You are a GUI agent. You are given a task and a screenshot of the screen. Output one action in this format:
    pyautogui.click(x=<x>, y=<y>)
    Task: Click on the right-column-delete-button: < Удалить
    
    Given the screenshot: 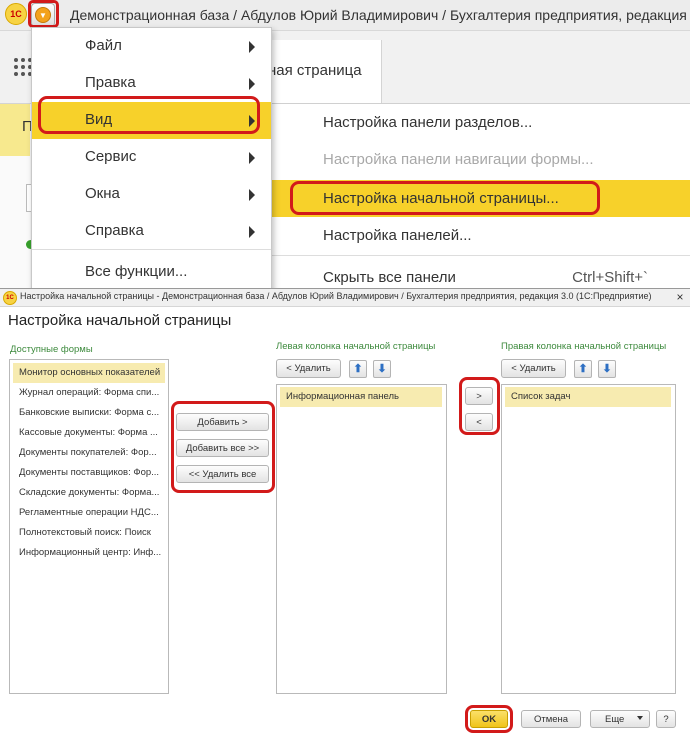 What is the action you would take?
    pyautogui.click(x=533, y=368)
    